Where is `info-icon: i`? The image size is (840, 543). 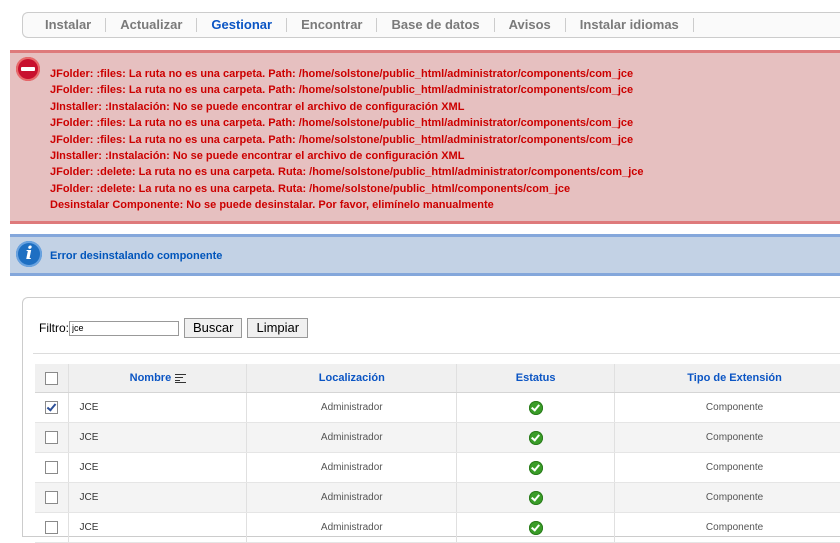 info-icon: i is located at coordinates (29, 254).